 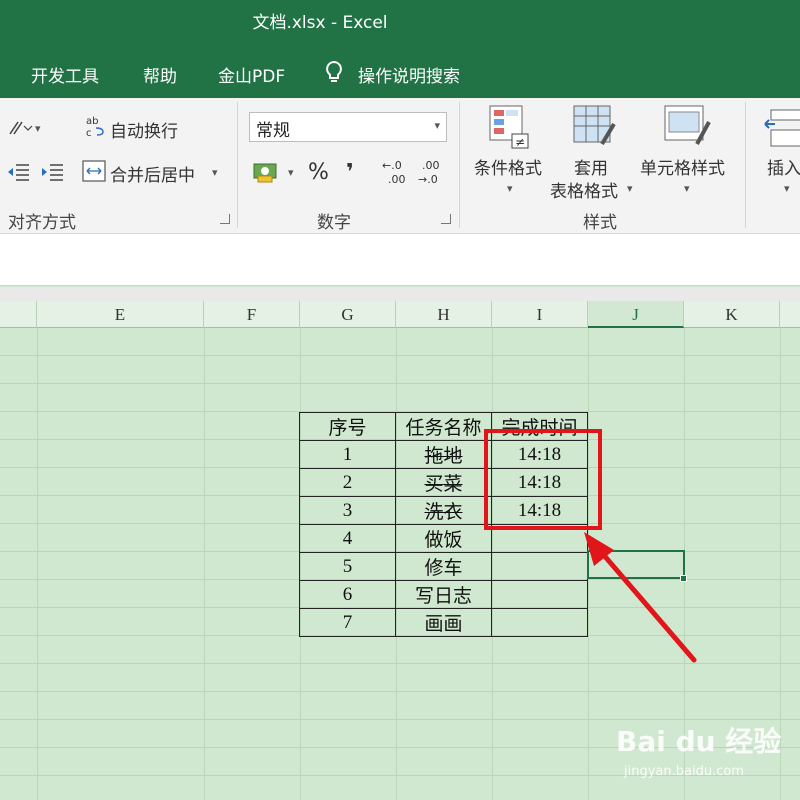 I want to click on number-format-value: 常规, so click(x=273, y=131).